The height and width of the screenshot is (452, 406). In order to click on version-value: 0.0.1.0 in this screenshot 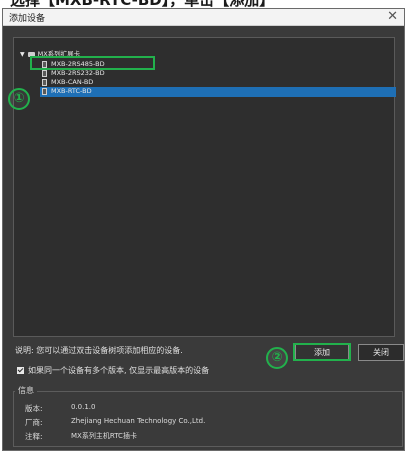, I will do `click(83, 407)`.